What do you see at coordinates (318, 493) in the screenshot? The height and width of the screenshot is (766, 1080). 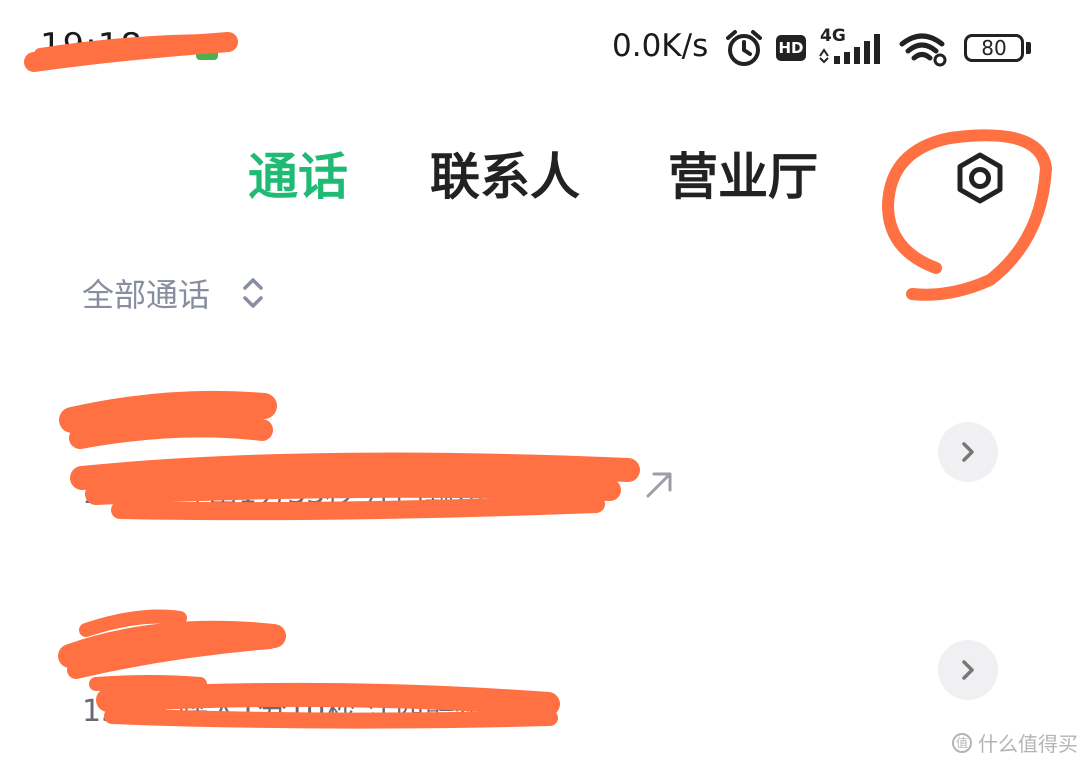 I see `call-detail: 17:37 呼出1分33秒 江西赣州 移动` at bounding box center [318, 493].